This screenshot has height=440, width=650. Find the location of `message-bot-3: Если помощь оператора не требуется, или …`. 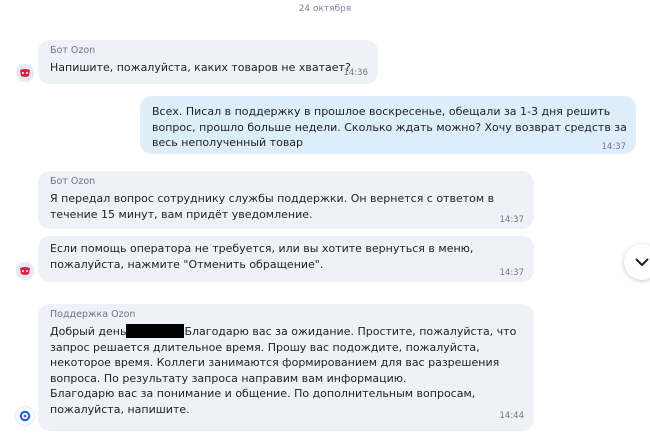

message-bot-3: Если помощь оператора не требуется, или … is located at coordinates (286, 259).